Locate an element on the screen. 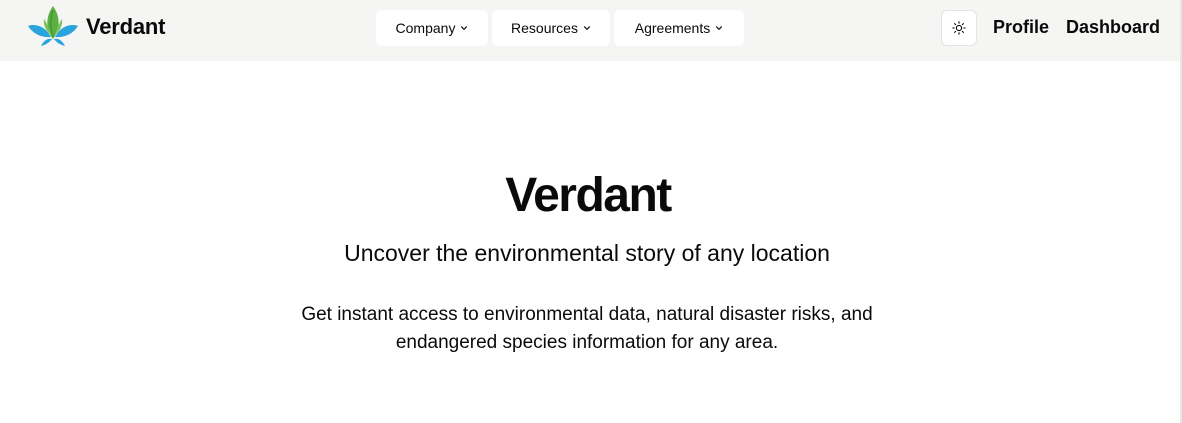  verdant-logo-icon is located at coordinates (53, 26).